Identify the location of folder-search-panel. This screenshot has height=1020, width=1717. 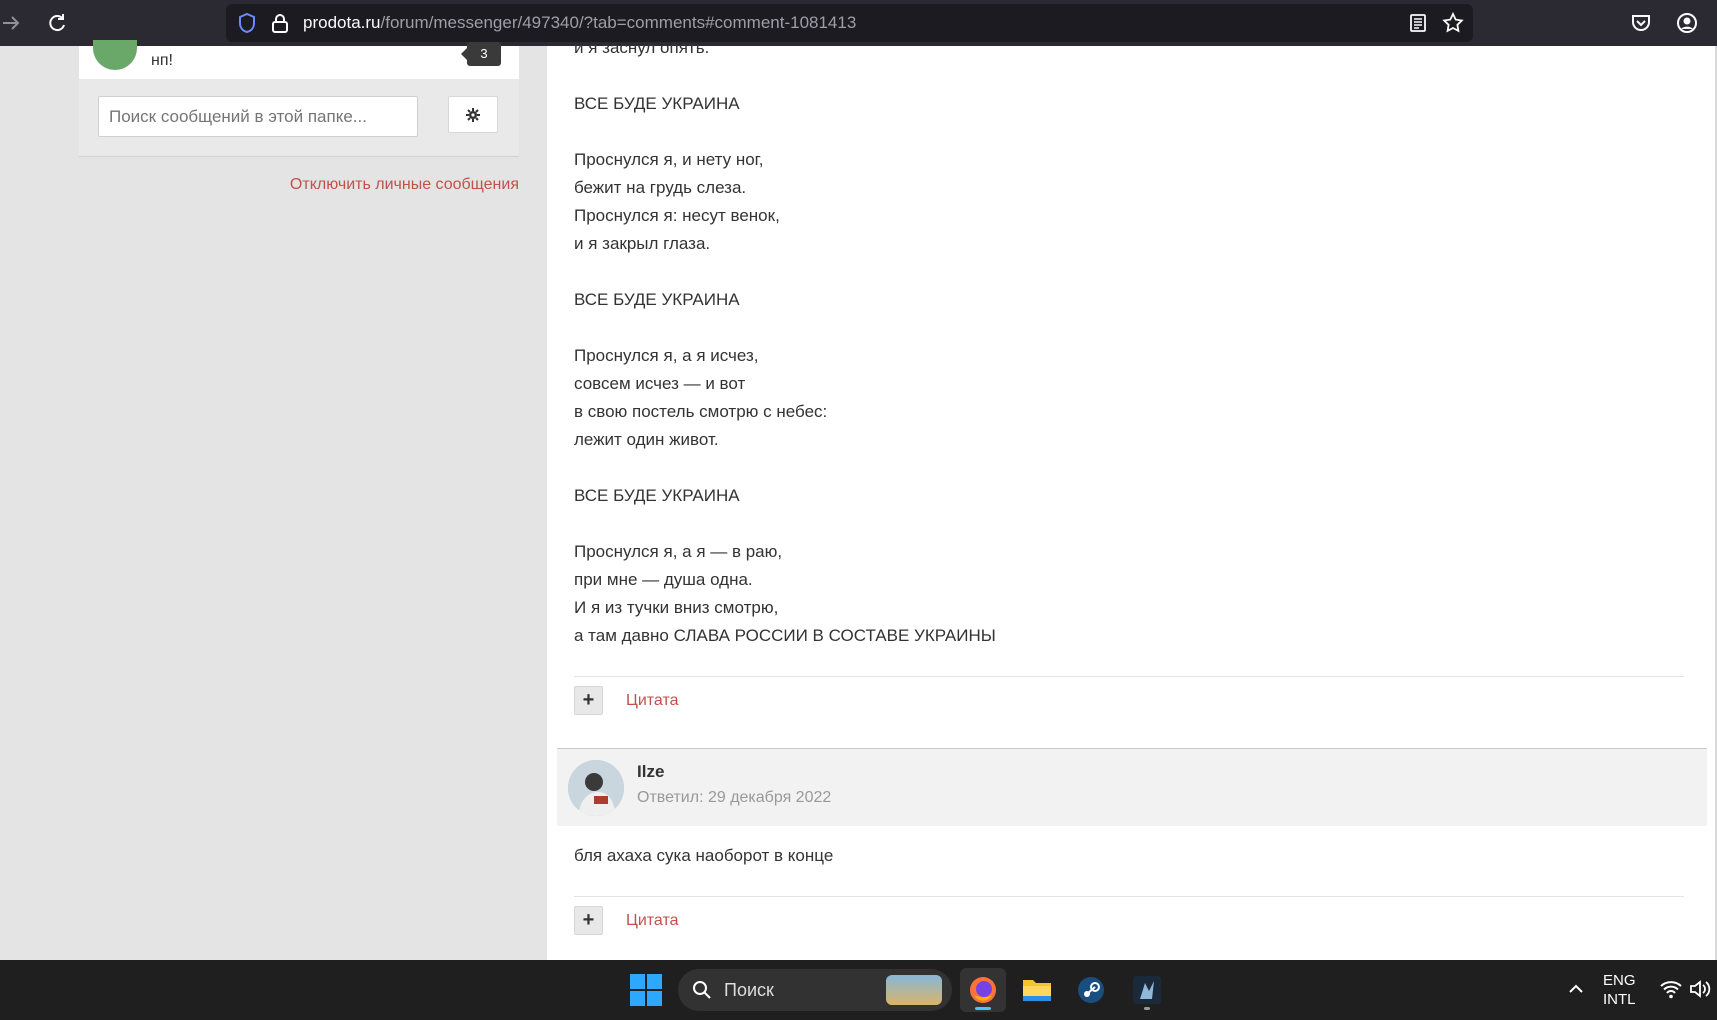
(299, 118).